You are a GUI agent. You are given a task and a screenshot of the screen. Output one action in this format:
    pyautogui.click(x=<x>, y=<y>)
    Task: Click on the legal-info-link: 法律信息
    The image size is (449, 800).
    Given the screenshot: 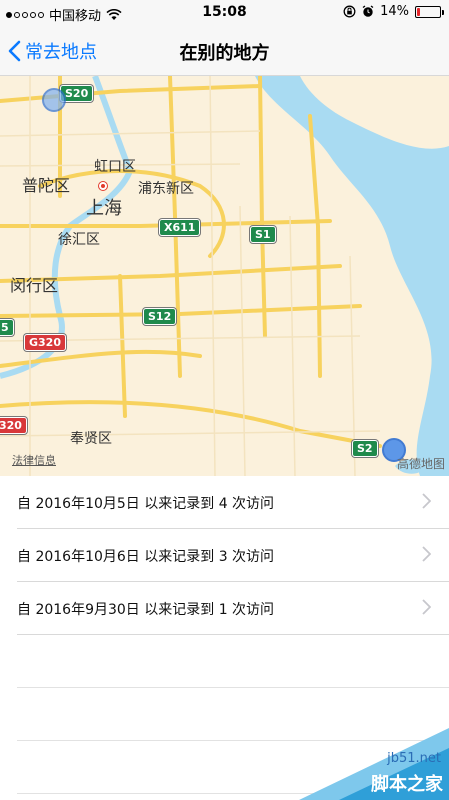 What is the action you would take?
    pyautogui.click(x=34, y=460)
    